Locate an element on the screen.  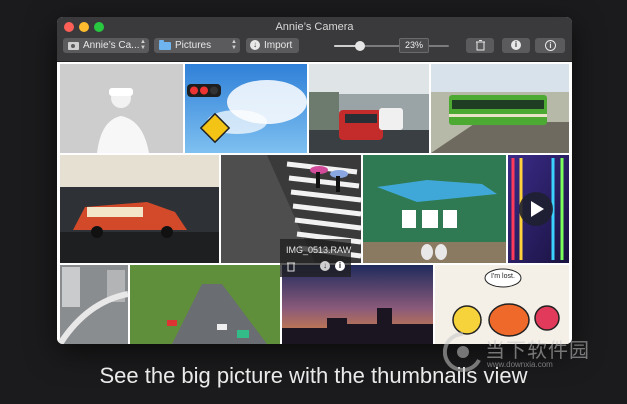
watermark-text: 当下软件园 is located at coordinates (537, 350).